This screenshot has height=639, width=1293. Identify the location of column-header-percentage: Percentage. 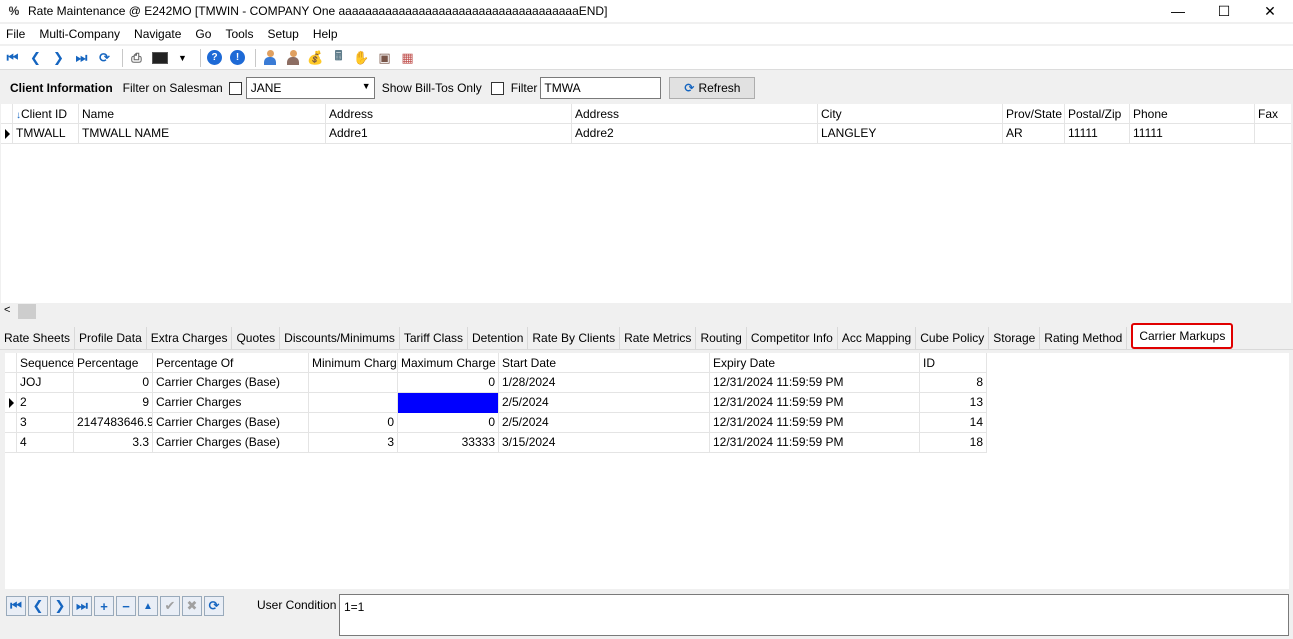
(113, 363).